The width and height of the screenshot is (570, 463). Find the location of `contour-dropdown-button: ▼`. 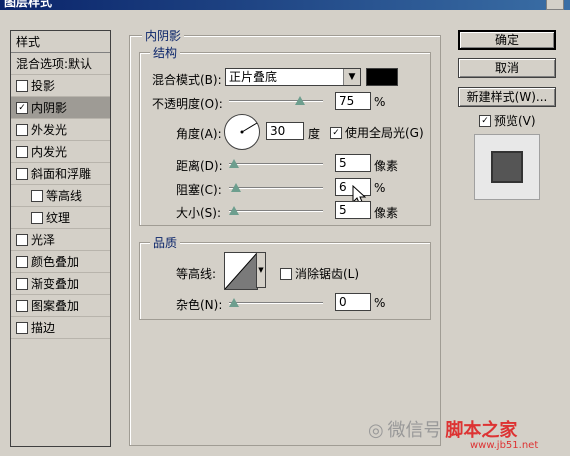

contour-dropdown-button: ▼ is located at coordinates (261, 270).